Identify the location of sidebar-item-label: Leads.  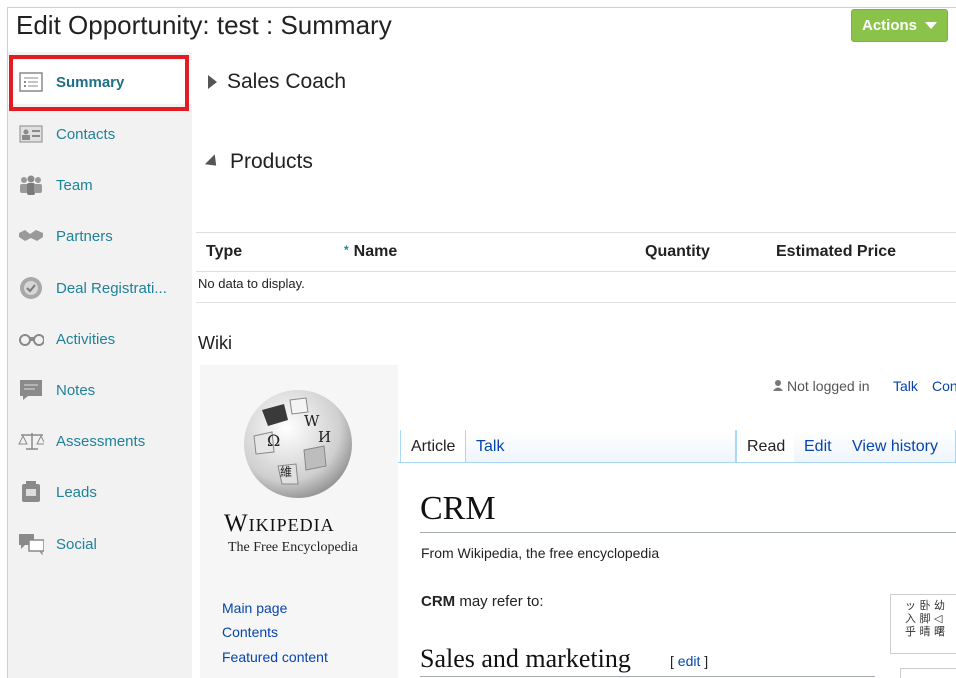
(76, 492).